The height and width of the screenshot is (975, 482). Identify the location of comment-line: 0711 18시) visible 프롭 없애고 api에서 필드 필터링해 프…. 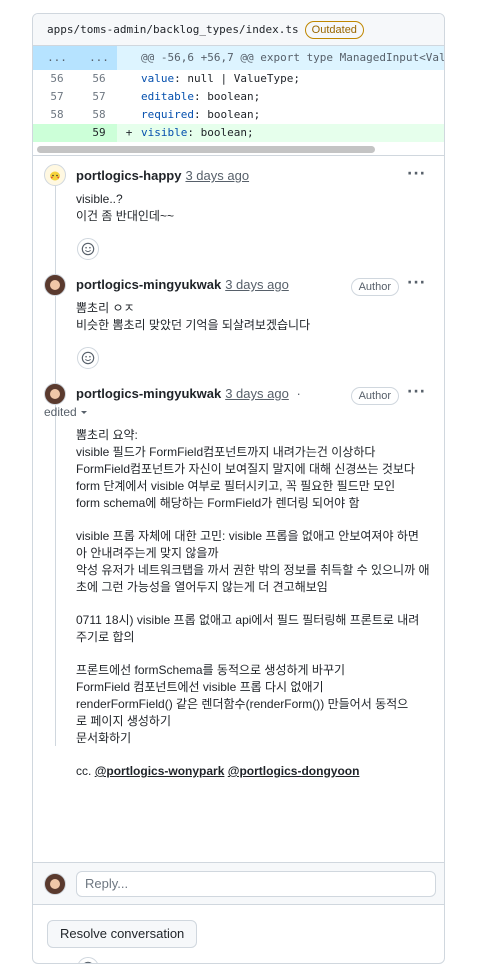
(248, 620).